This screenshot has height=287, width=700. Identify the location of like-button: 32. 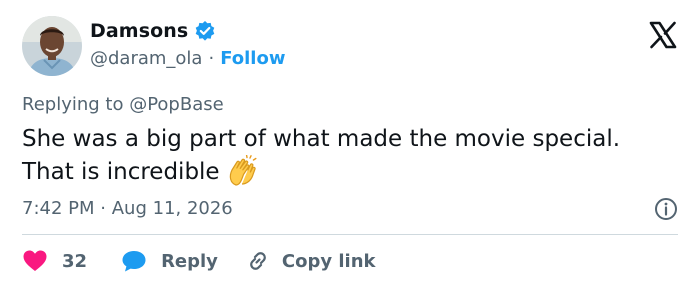
(54, 261).